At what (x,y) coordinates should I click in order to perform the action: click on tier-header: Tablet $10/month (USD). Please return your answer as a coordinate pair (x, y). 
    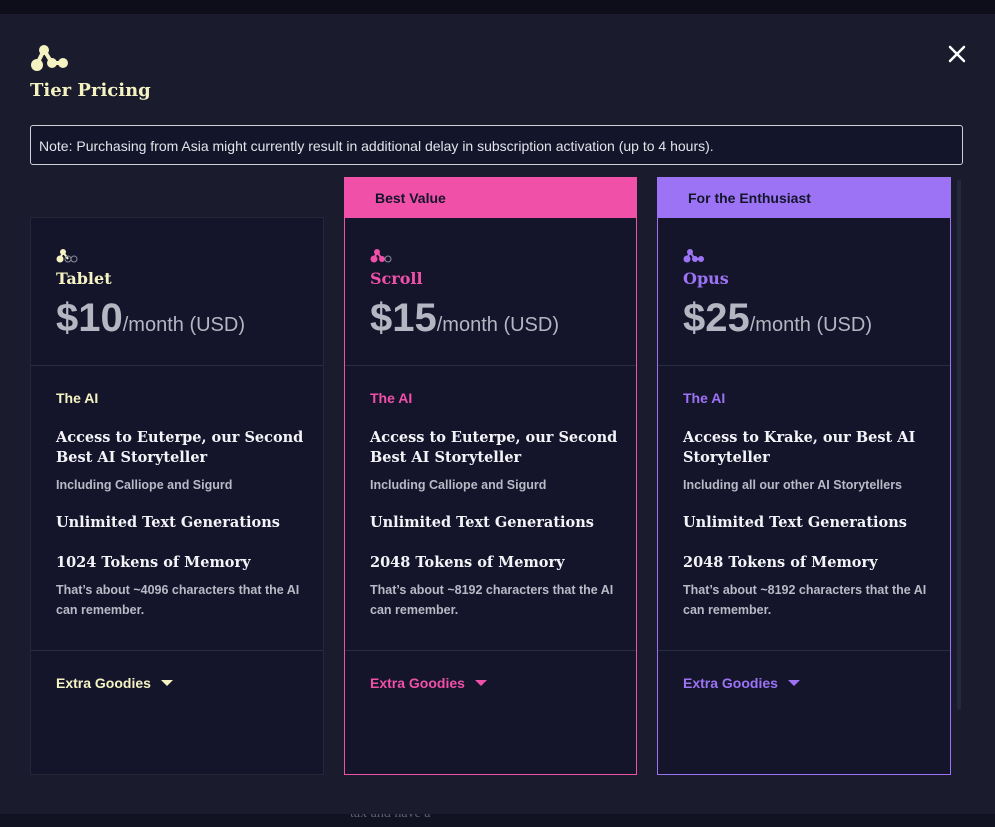
    Looking at the image, I should click on (177, 292).